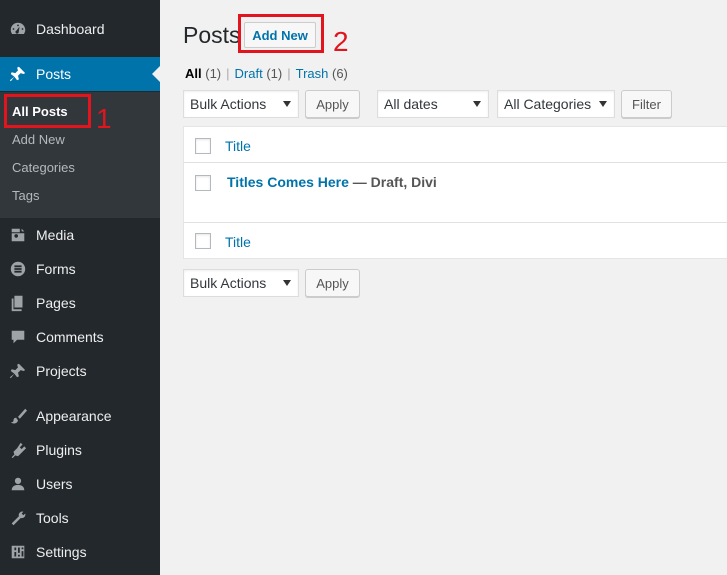  I want to click on menu-item-projects: Projects, so click(80, 371).